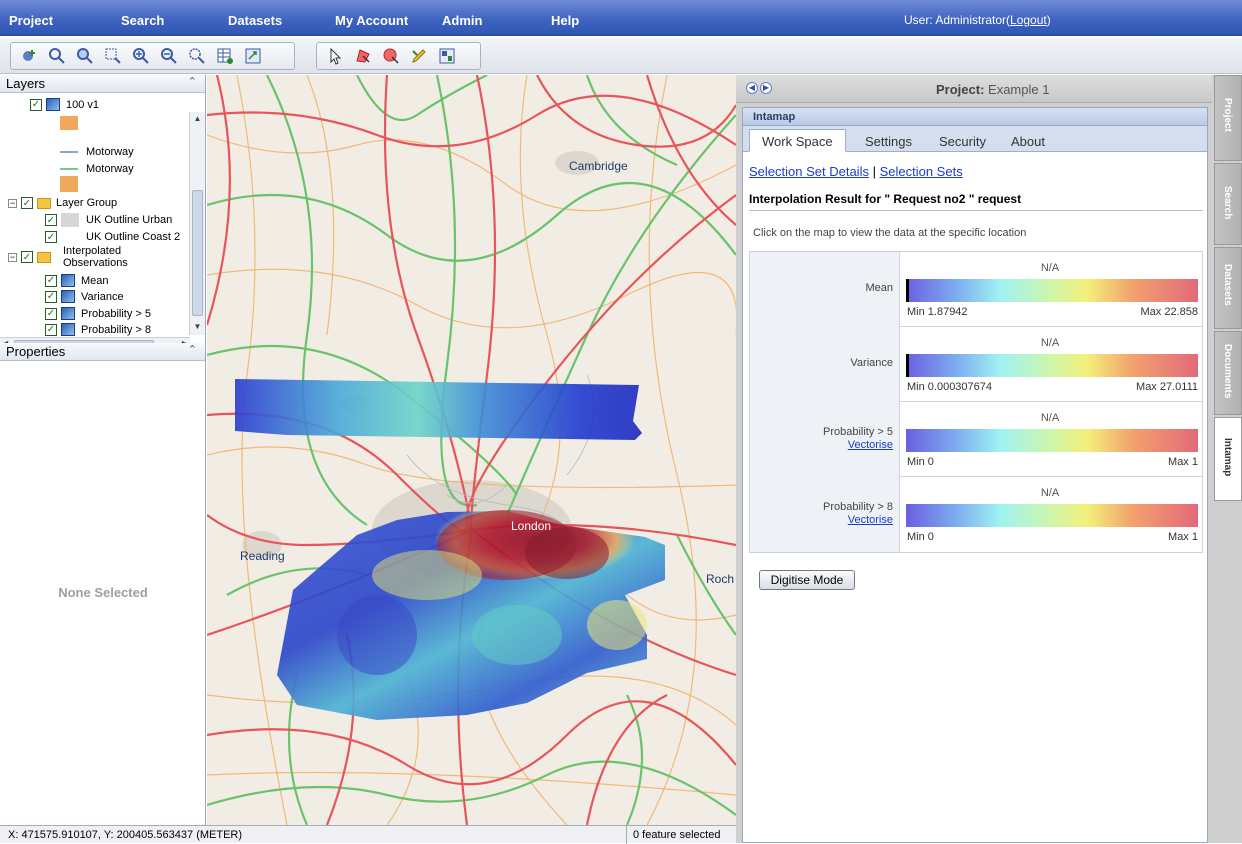 The width and height of the screenshot is (1242, 844). I want to click on layer-uk-outline-coast: ✓ UK Outline Coast 2, so click(112, 237).